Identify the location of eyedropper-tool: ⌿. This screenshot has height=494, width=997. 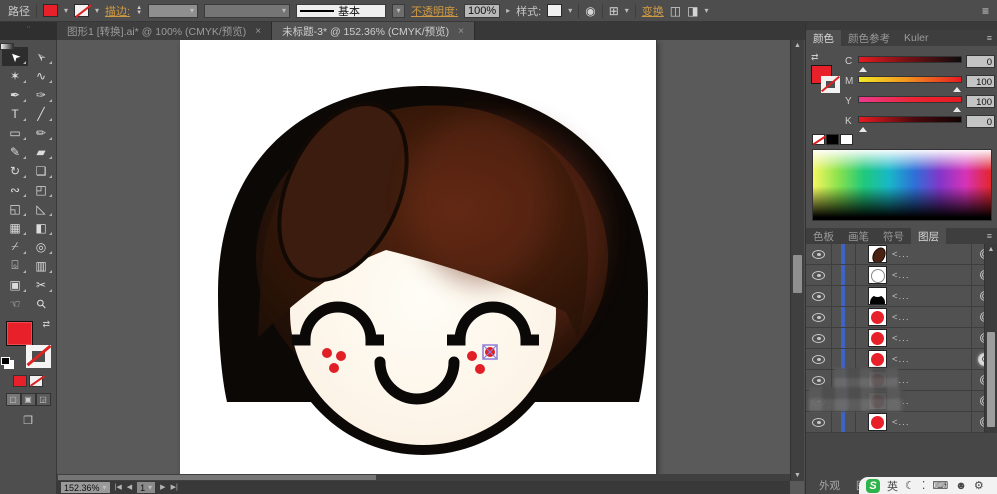
(15, 246).